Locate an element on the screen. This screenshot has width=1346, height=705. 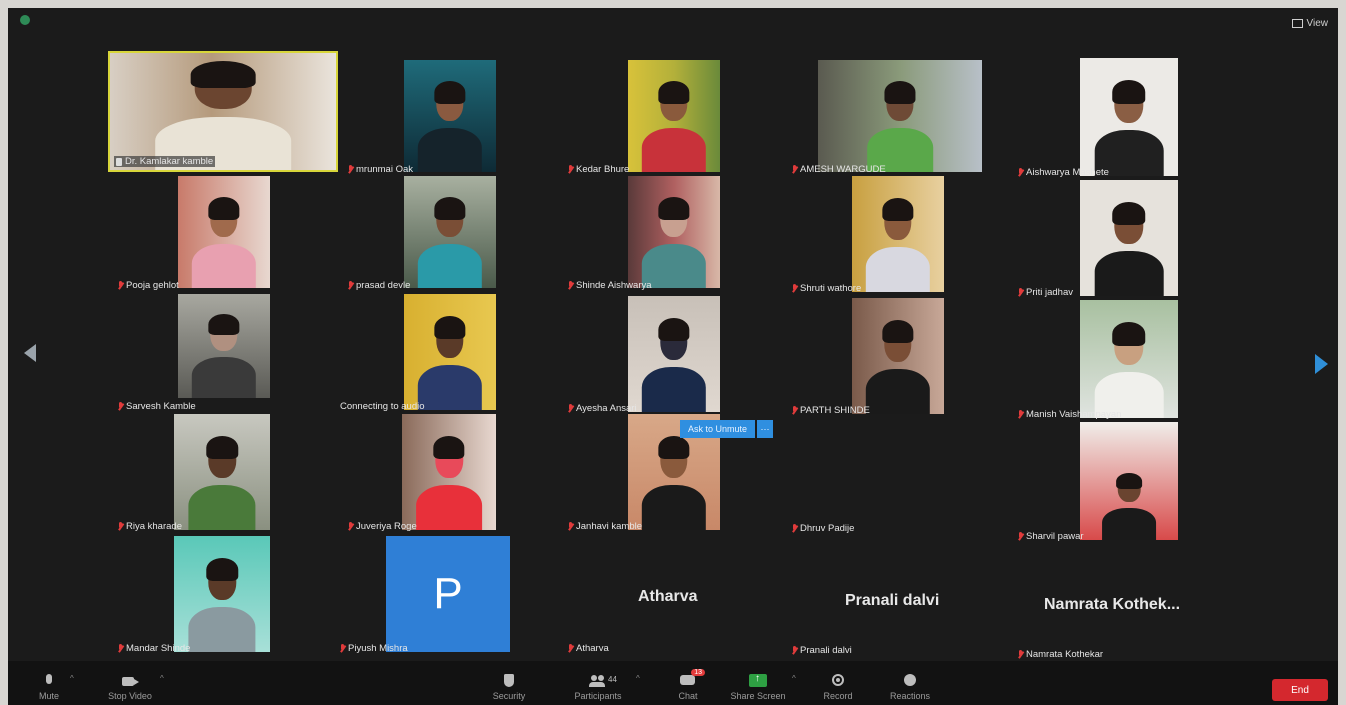
participant-tile: P Piyush Mishra is located at coordinates (425, 595).